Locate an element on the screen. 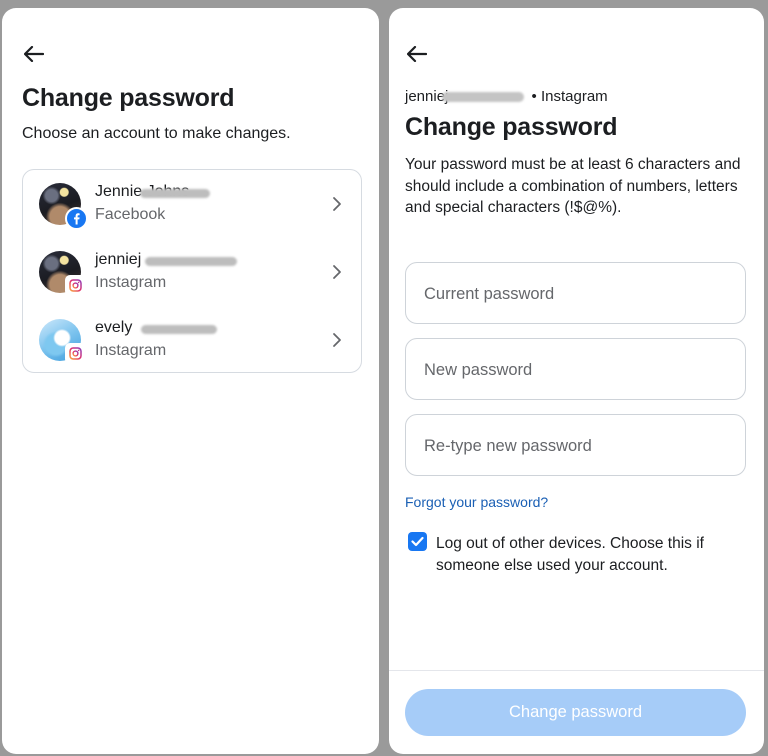 The image size is (768, 756). page-subtitle: Choose an account to make changes. is located at coordinates (156, 133).